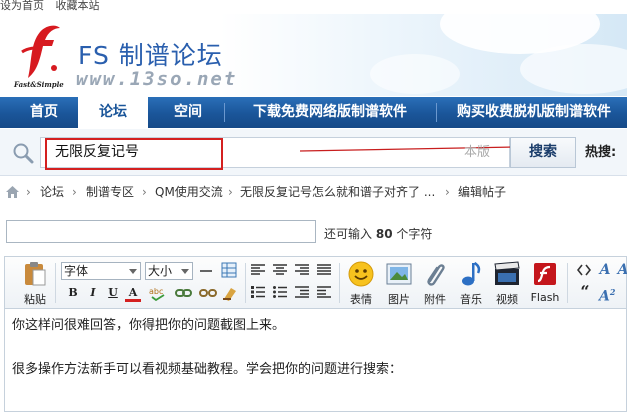 This screenshot has width=627, height=412. I want to click on size-select: 大小, so click(169, 271).